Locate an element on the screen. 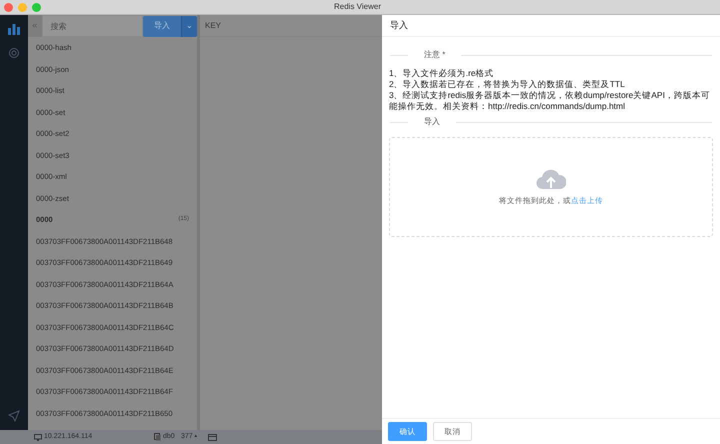  notice-text: 3、经测试支持redis服务器版本一致的情况，依赖dump/restore关键API，跨版本可能操作无效。相关资料：http://redis.cn/commands/dump.html is located at coordinates (550, 101).